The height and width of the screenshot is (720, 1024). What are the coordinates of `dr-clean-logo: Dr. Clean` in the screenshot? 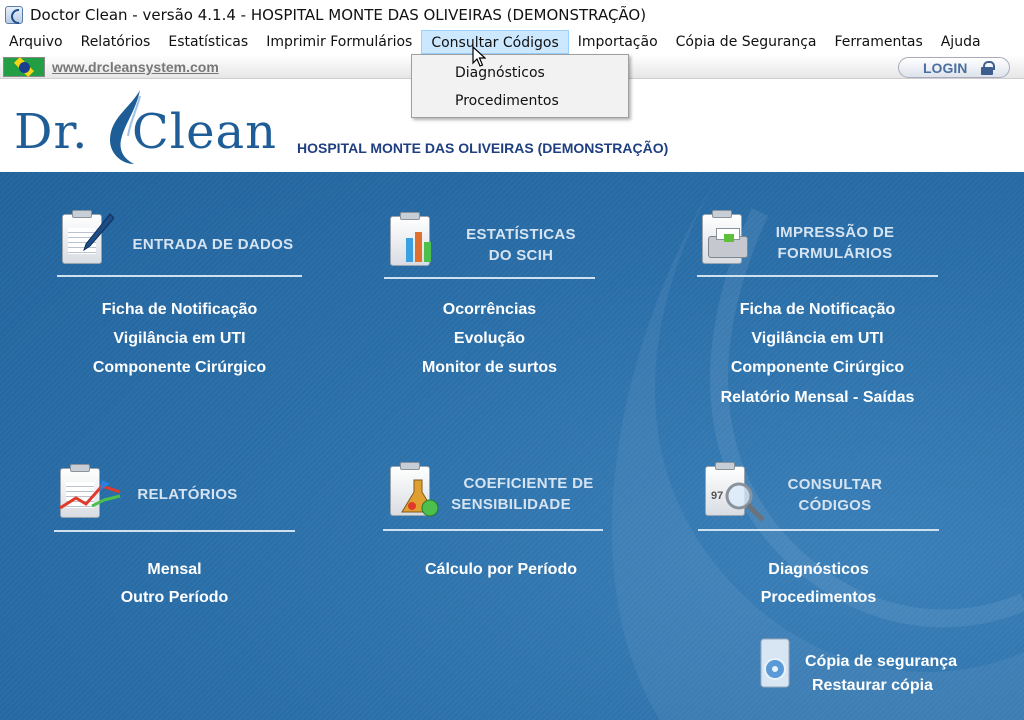 It's located at (147, 130).